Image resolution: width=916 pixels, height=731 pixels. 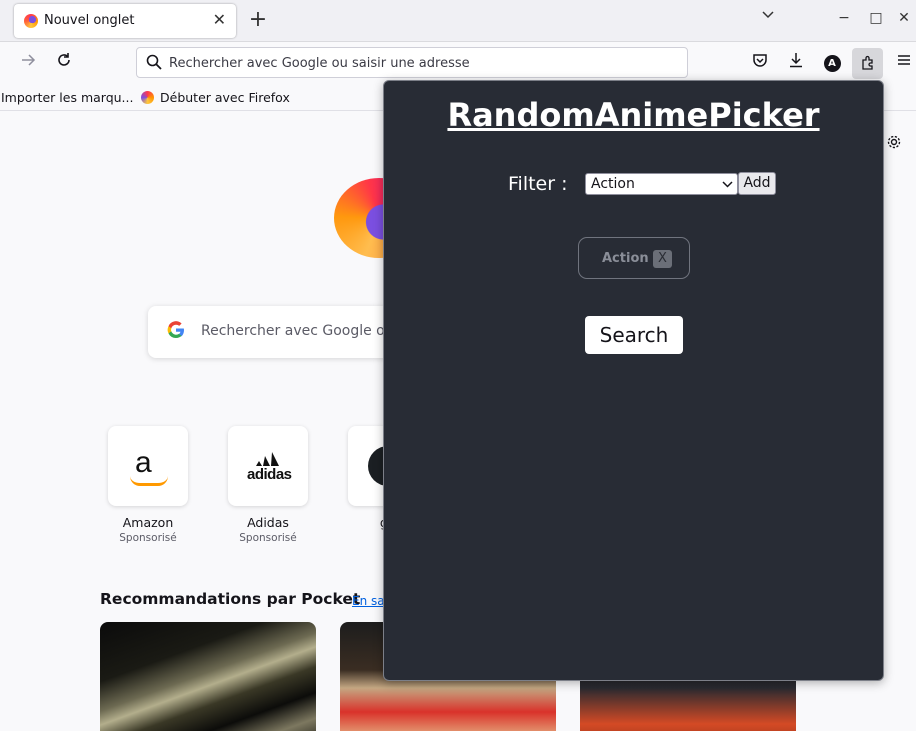 What do you see at coordinates (796, 63) in the screenshot?
I see `download-icon` at bounding box center [796, 63].